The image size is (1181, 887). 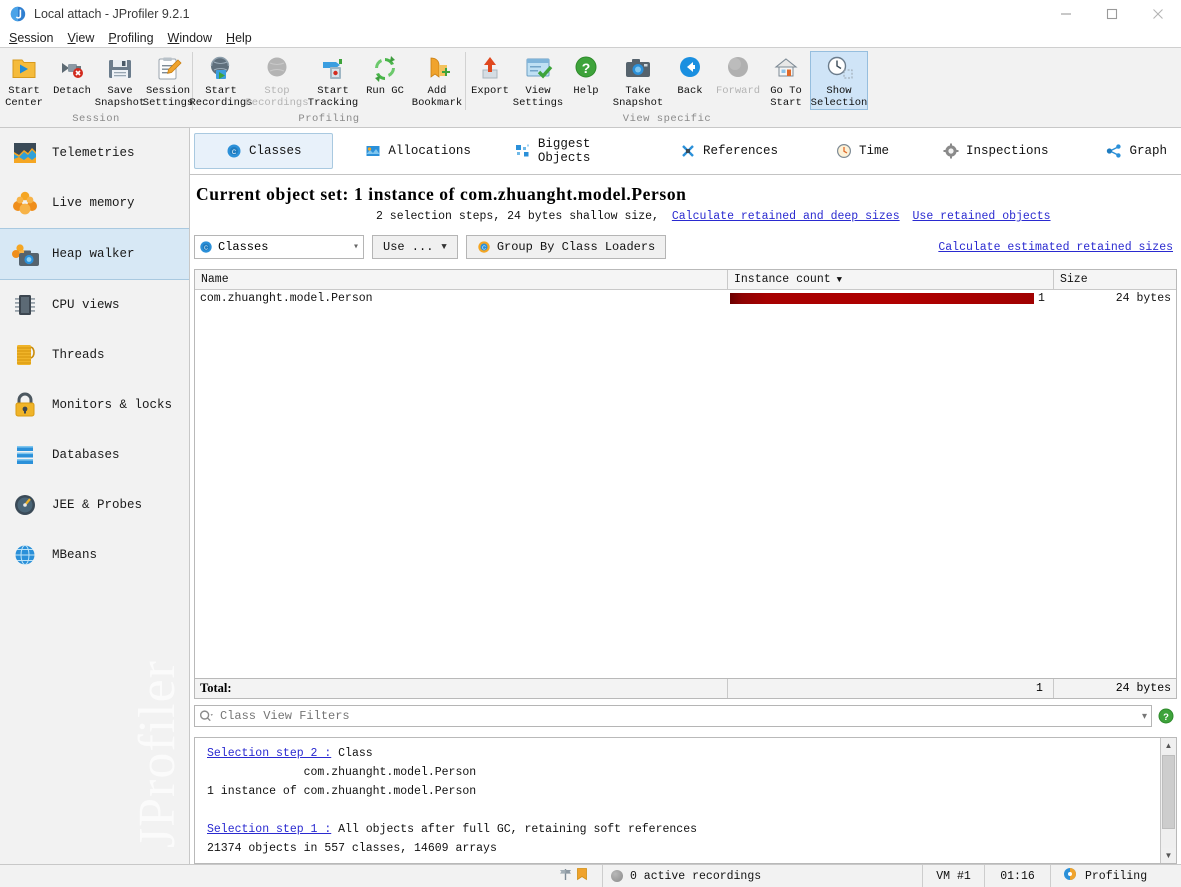 What do you see at coordinates (94, 203) in the screenshot?
I see `sidebar-item-live-memory: Live memory` at bounding box center [94, 203].